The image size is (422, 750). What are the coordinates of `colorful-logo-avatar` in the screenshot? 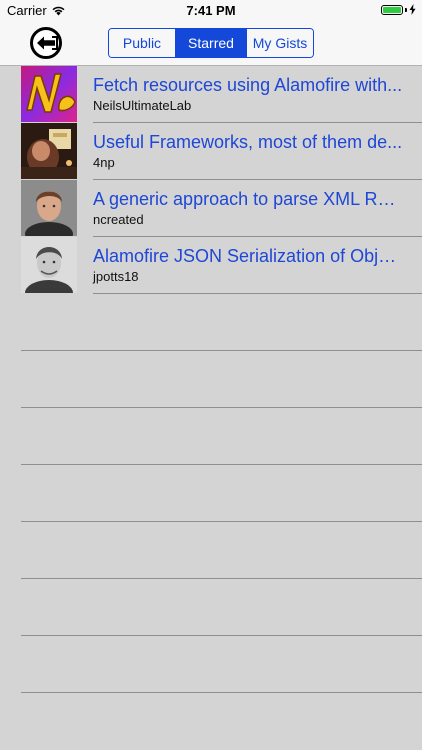 It's located at (49, 94).